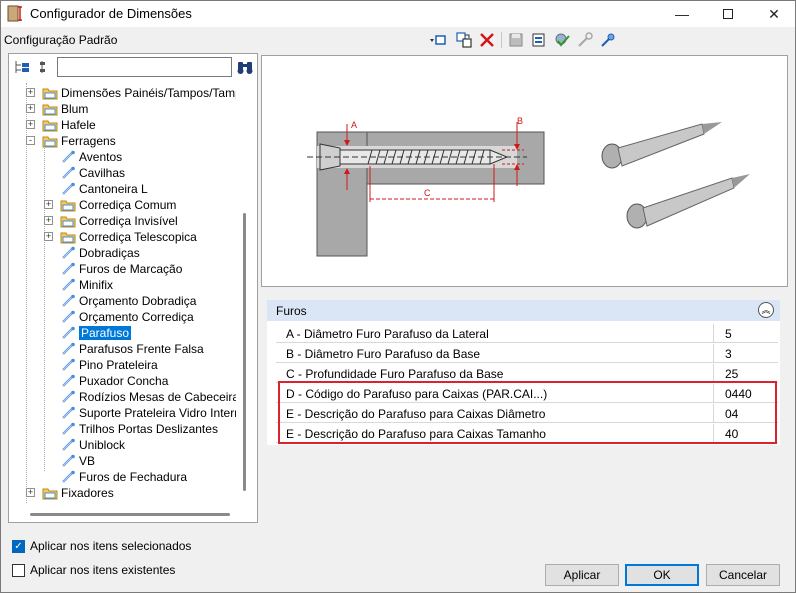 Image resolution: width=796 pixels, height=593 pixels. I want to click on tree-item: VB, so click(77, 461).